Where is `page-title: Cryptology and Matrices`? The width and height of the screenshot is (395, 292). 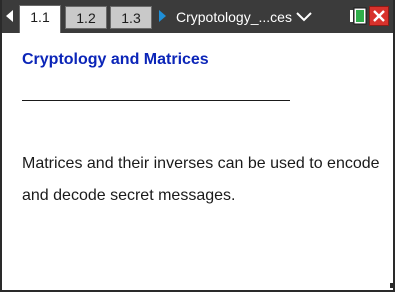 page-title: Cryptology and Matrices is located at coordinates (115, 59).